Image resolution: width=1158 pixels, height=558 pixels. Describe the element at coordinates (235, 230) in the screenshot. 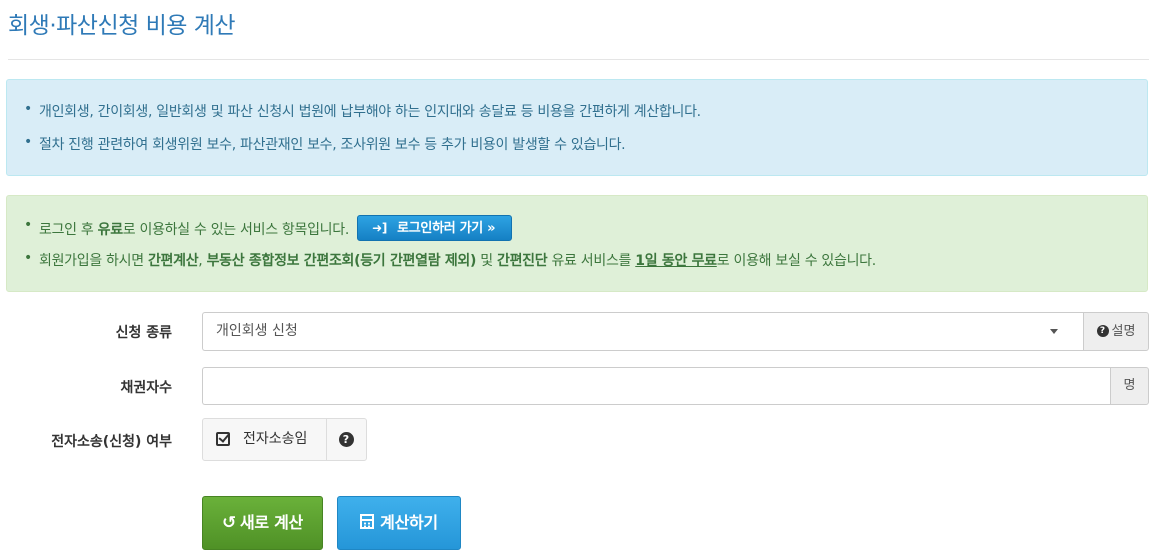

I see `login-notice-suffix: 로 이용하실 수 있는 서비스 항목입니다.` at that location.